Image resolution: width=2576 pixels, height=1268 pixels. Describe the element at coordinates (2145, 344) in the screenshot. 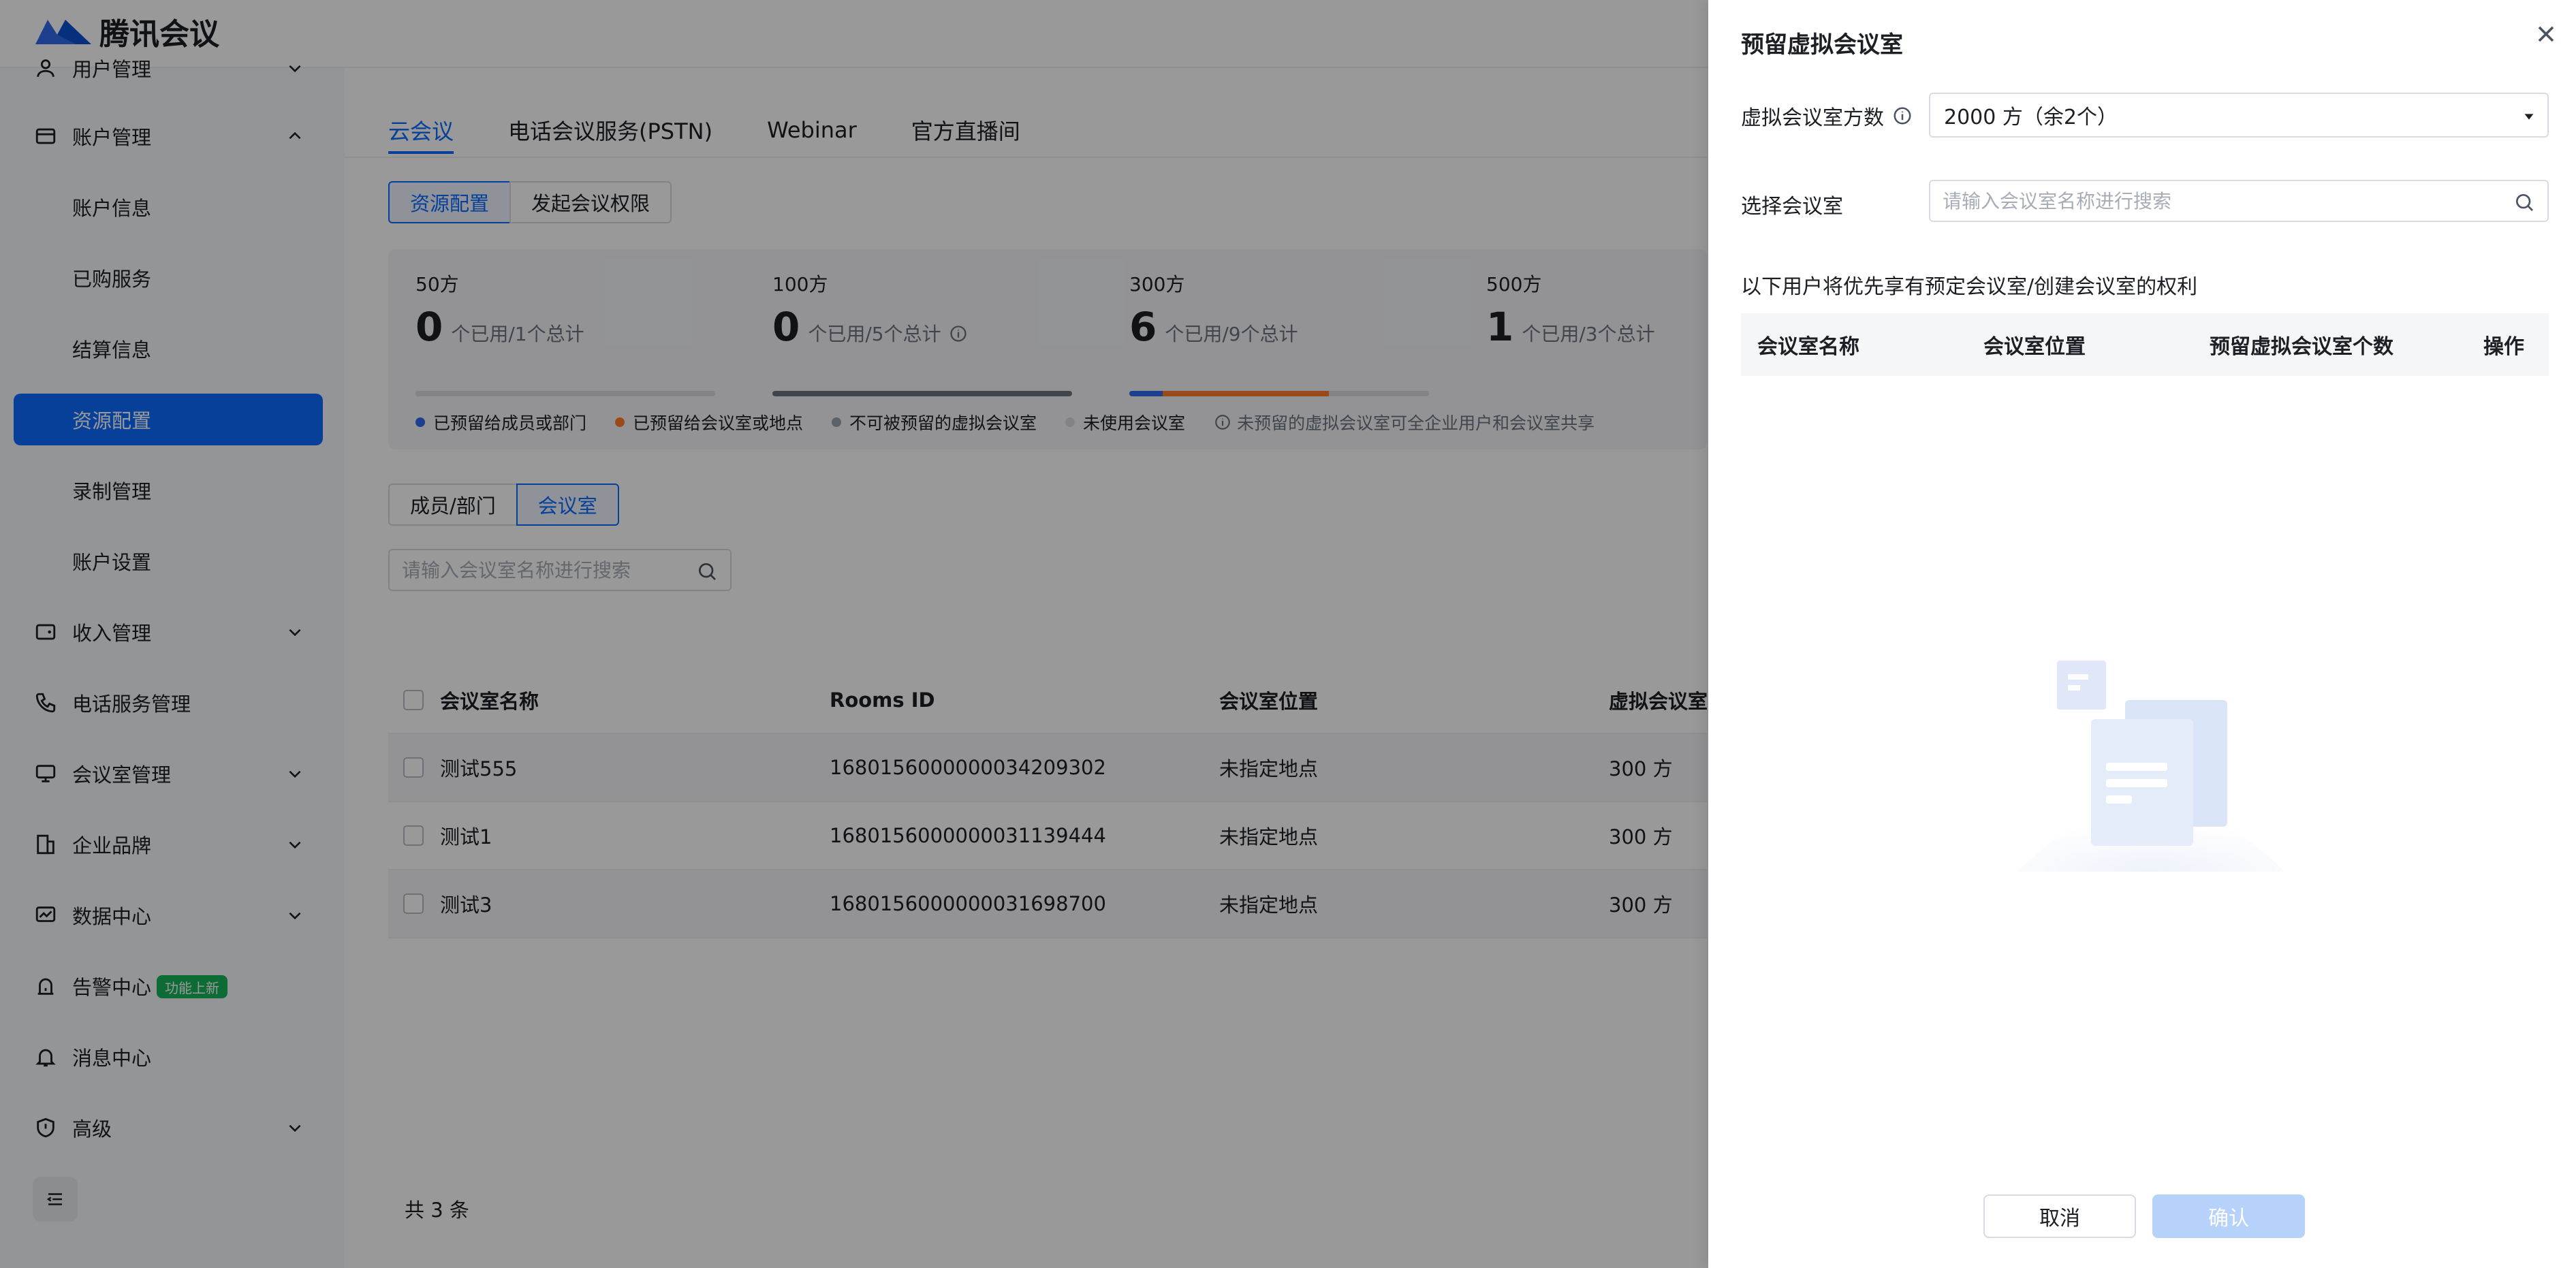

I see `drawer-table-header: 会议室名称 会议室位置 预留虚拟会议室个数 操作` at that location.